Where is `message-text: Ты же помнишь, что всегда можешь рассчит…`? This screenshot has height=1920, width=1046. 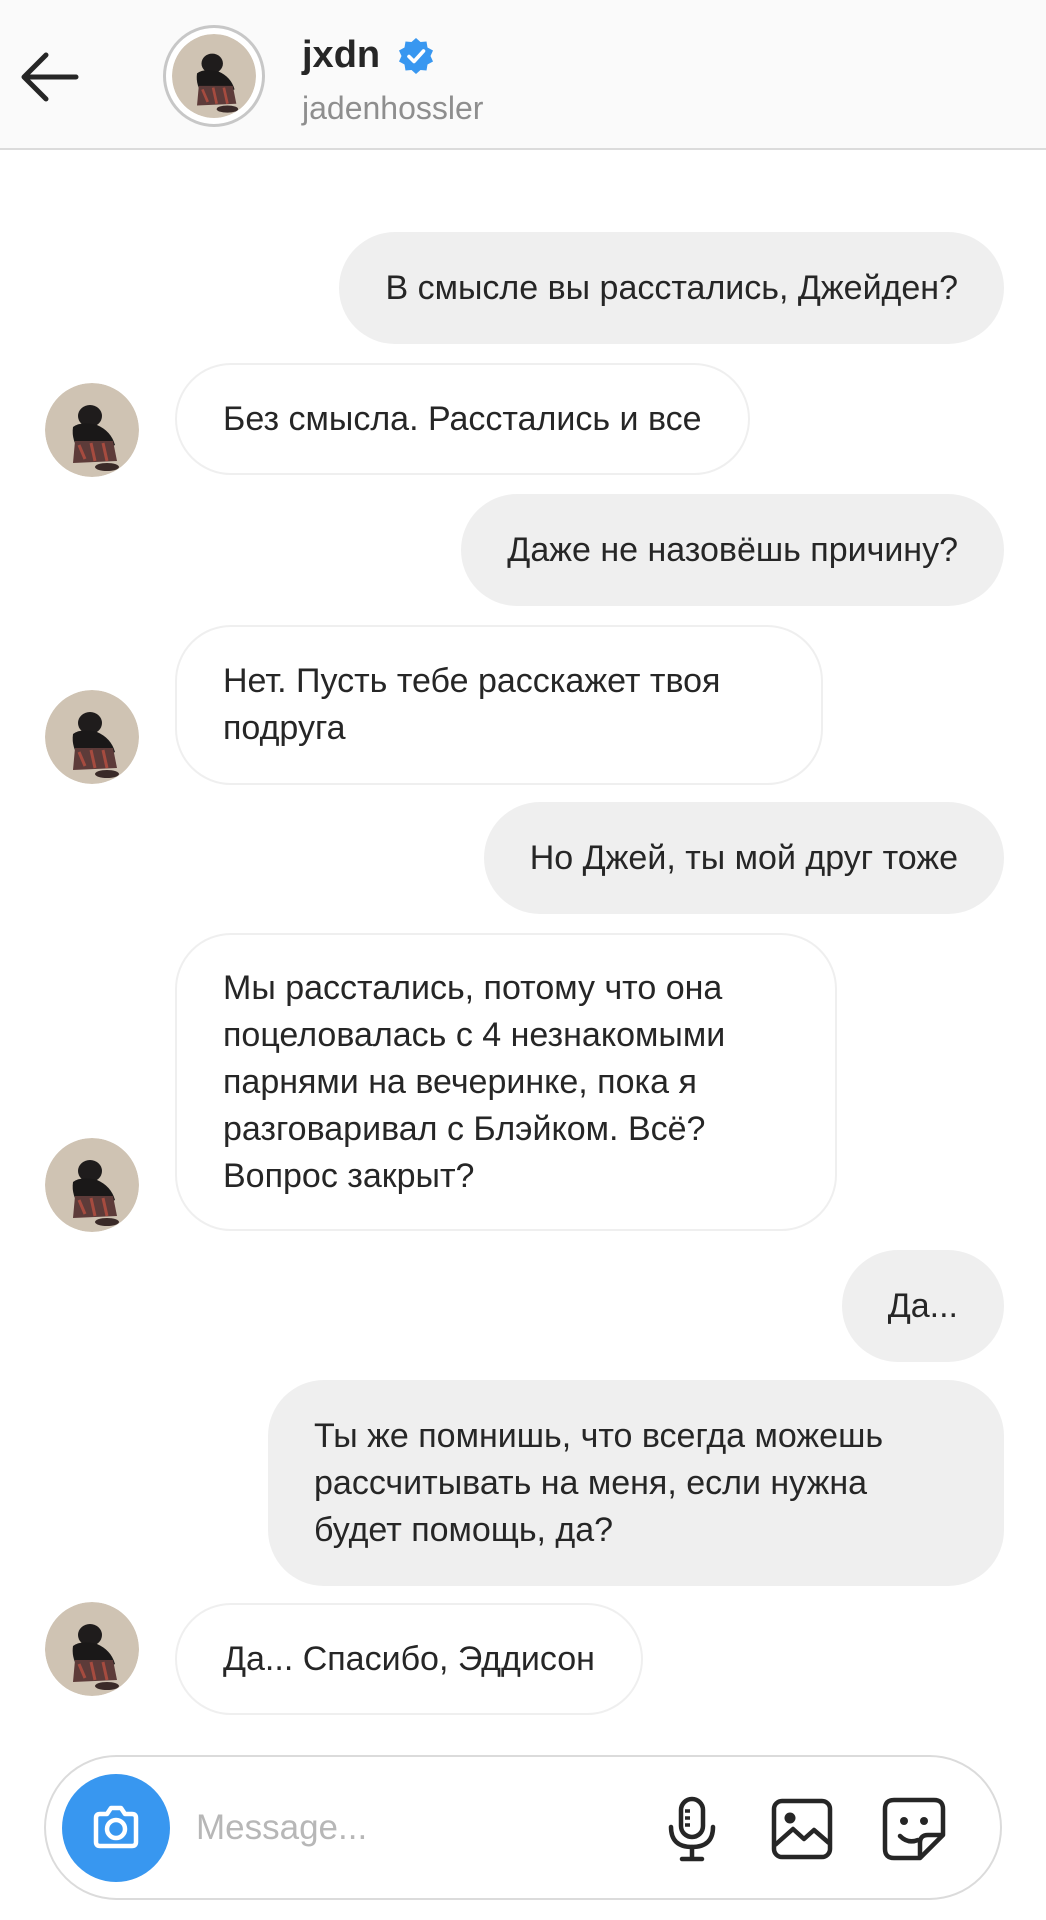 message-text: Ты же помнишь, что всегда можешь рассчит… is located at coordinates (599, 1482).